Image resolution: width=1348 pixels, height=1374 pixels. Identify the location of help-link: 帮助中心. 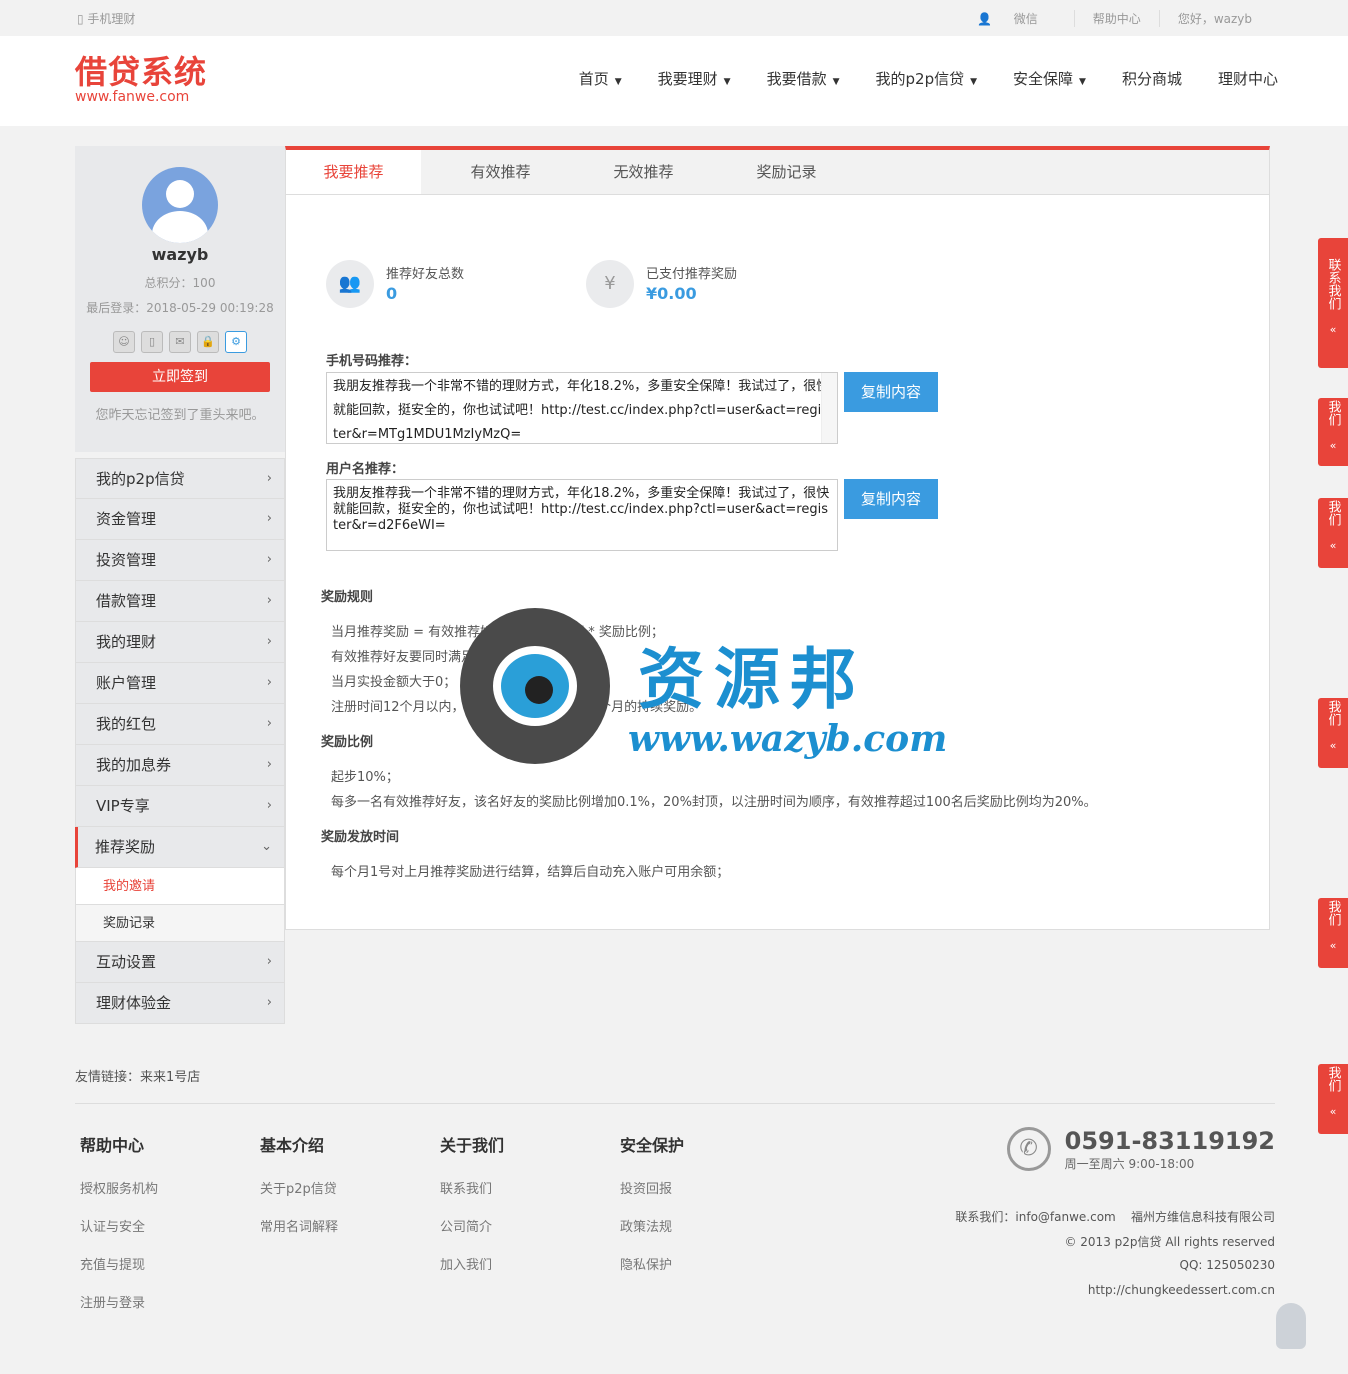
(1116, 18).